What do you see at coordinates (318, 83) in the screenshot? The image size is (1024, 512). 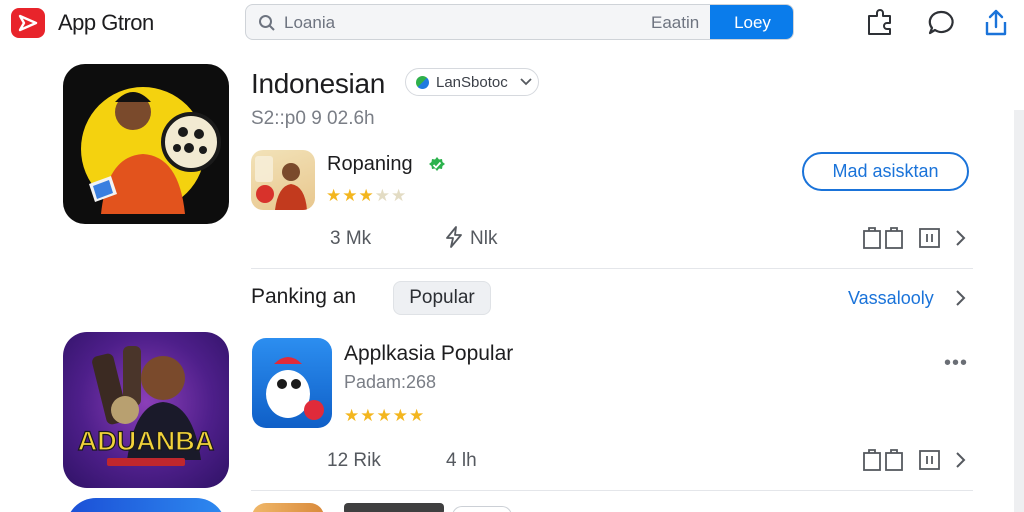 I see `app-title-heading: Indonesian` at bounding box center [318, 83].